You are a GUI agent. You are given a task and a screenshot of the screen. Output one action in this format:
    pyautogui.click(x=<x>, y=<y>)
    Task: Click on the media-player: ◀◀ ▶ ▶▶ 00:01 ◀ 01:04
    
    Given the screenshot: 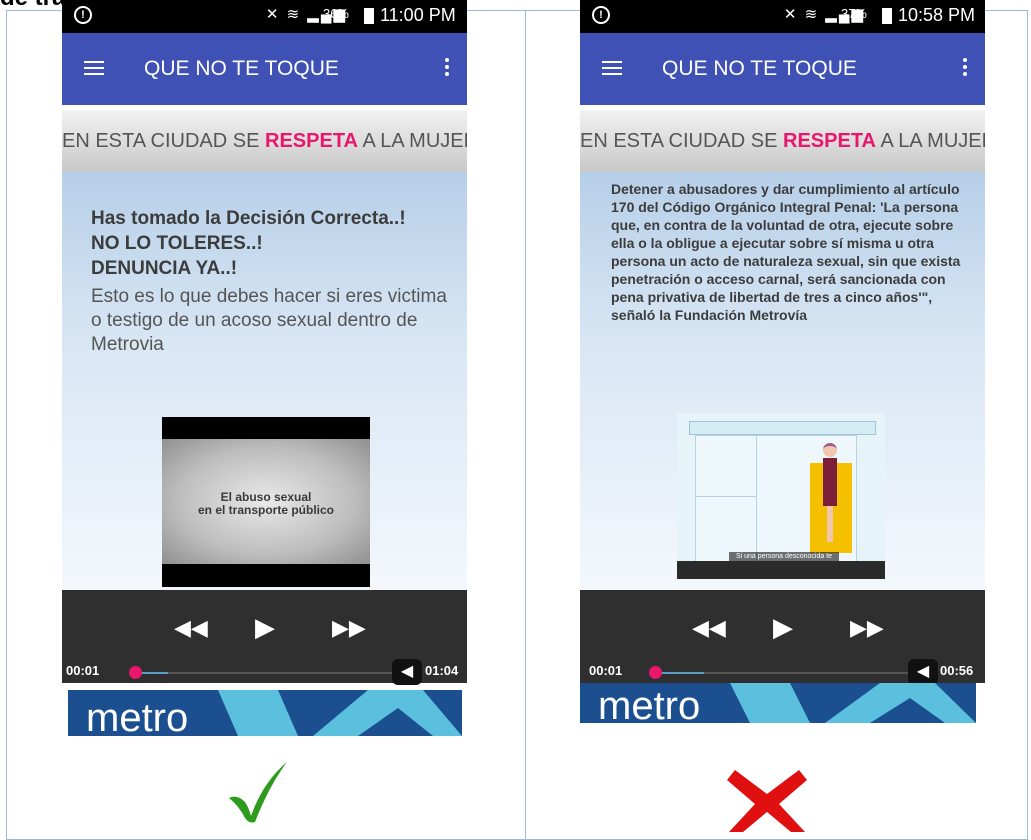 What is the action you would take?
    pyautogui.click(x=264, y=637)
    